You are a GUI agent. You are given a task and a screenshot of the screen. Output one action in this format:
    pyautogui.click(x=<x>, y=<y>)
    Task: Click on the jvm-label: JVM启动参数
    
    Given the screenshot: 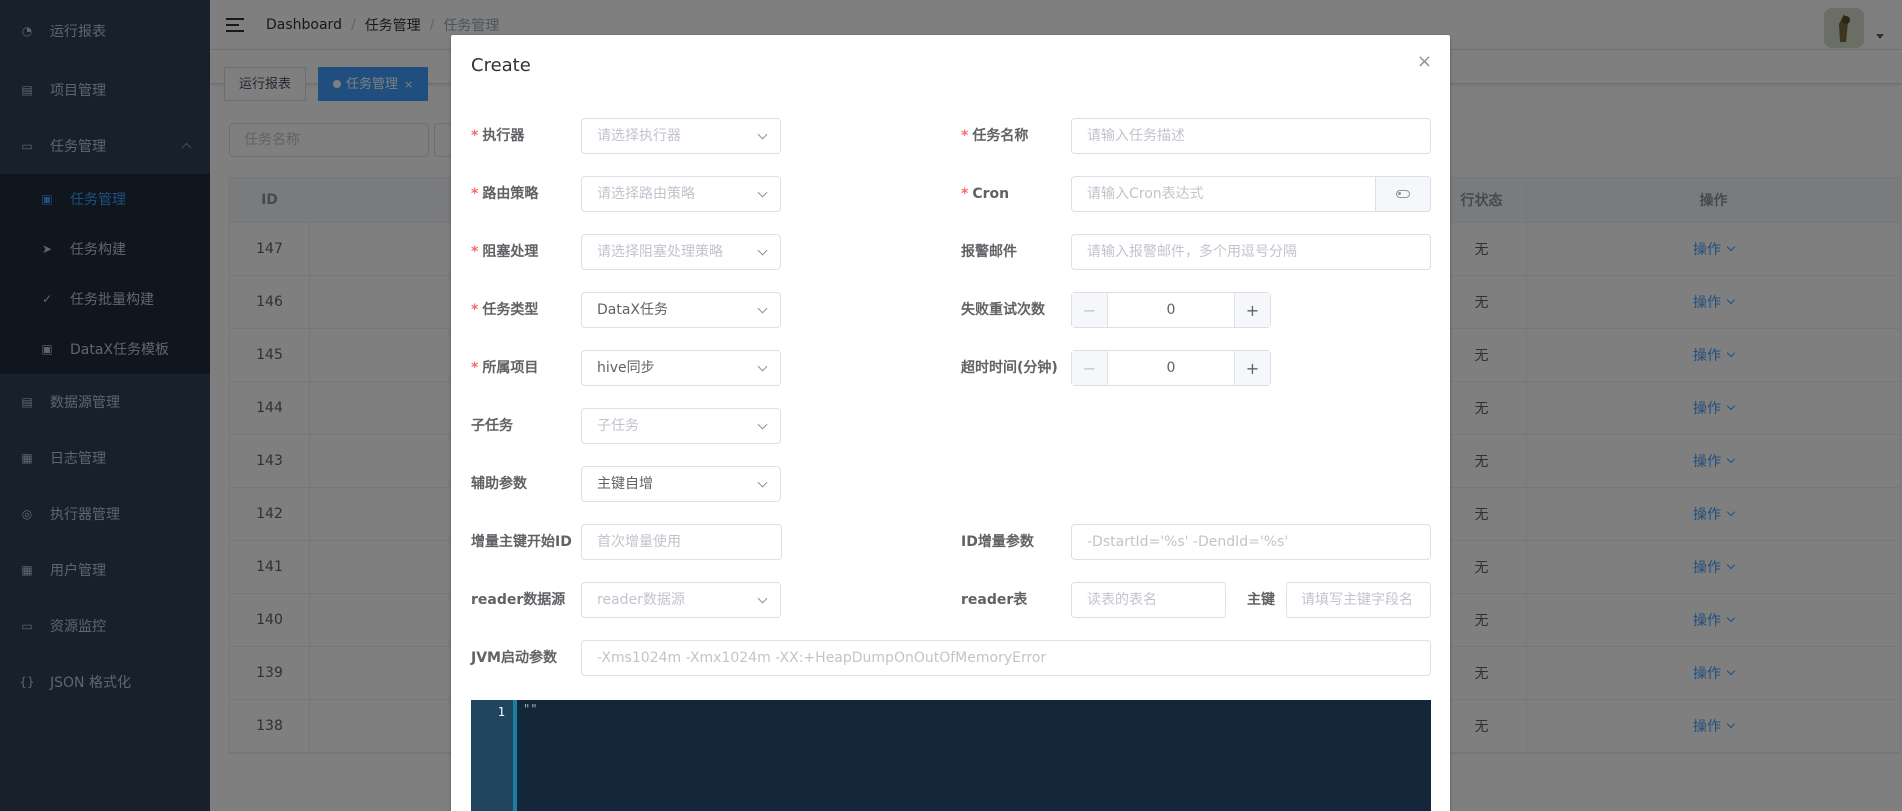 What is the action you would take?
    pyautogui.click(x=514, y=658)
    